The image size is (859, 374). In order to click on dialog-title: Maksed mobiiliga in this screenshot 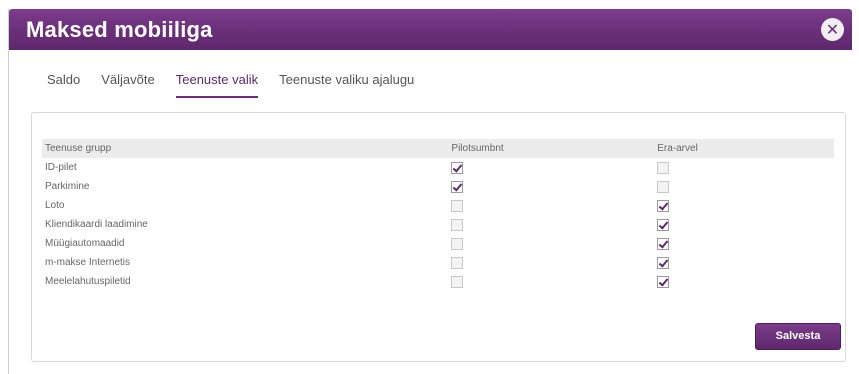, I will do `click(119, 29)`.